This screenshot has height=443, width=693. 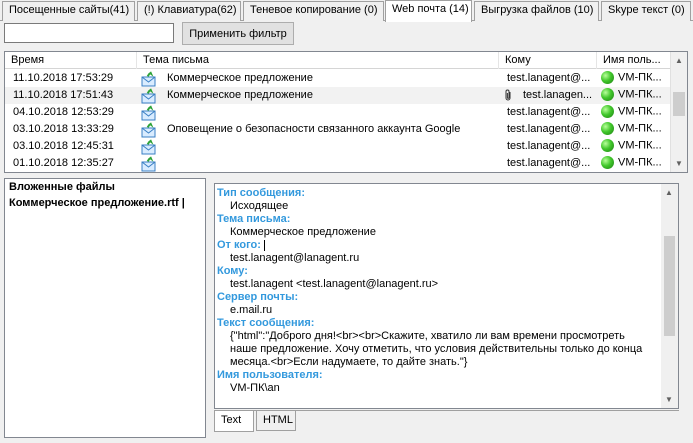 What do you see at coordinates (679, 163) in the screenshot?
I see `scroll-down-icon: ▼` at bounding box center [679, 163].